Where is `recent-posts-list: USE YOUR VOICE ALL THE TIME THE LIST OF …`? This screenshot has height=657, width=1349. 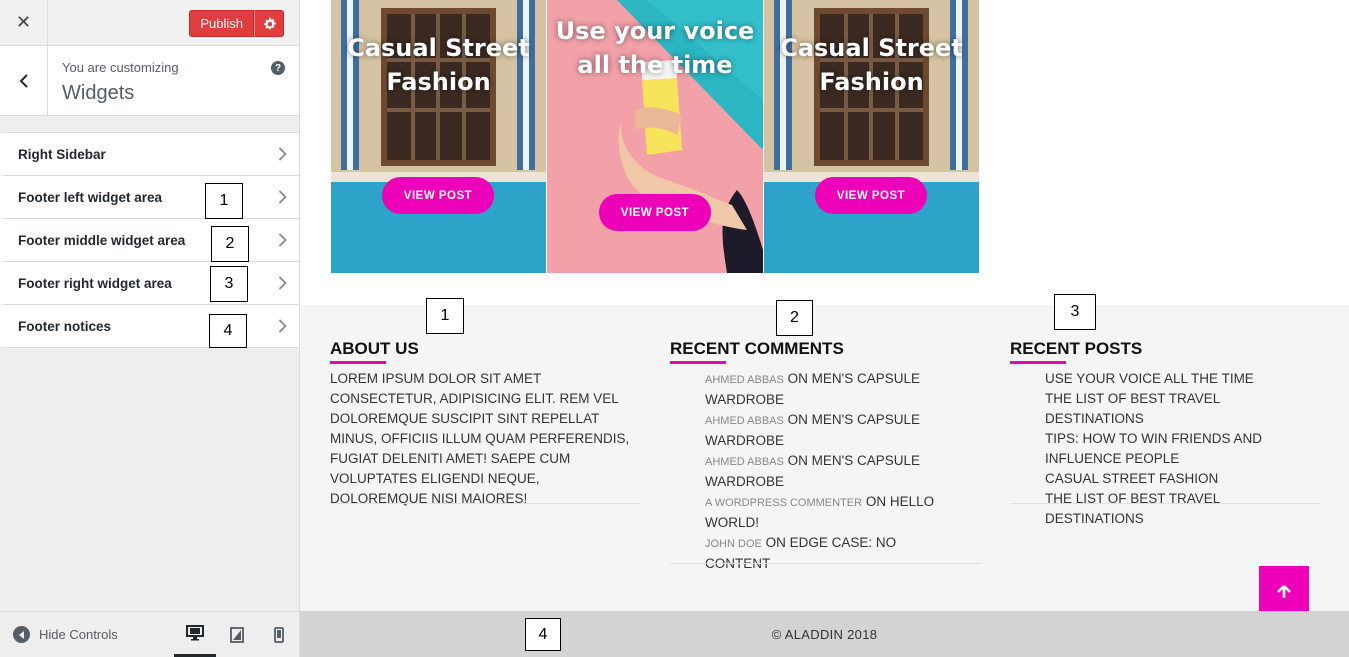
recent-posts-list: USE YOUR VOICE ALL THE TIME THE LIST OF … is located at coordinates (1182, 449).